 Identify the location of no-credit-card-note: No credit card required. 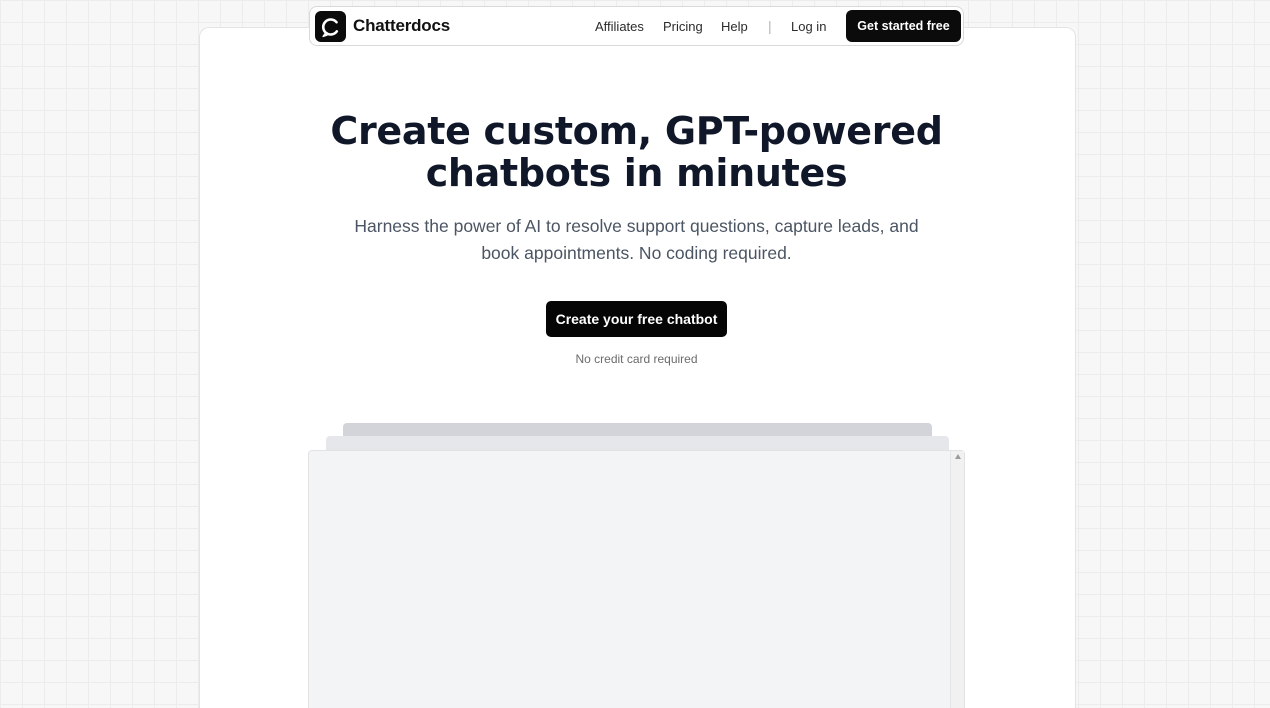
(636, 359).